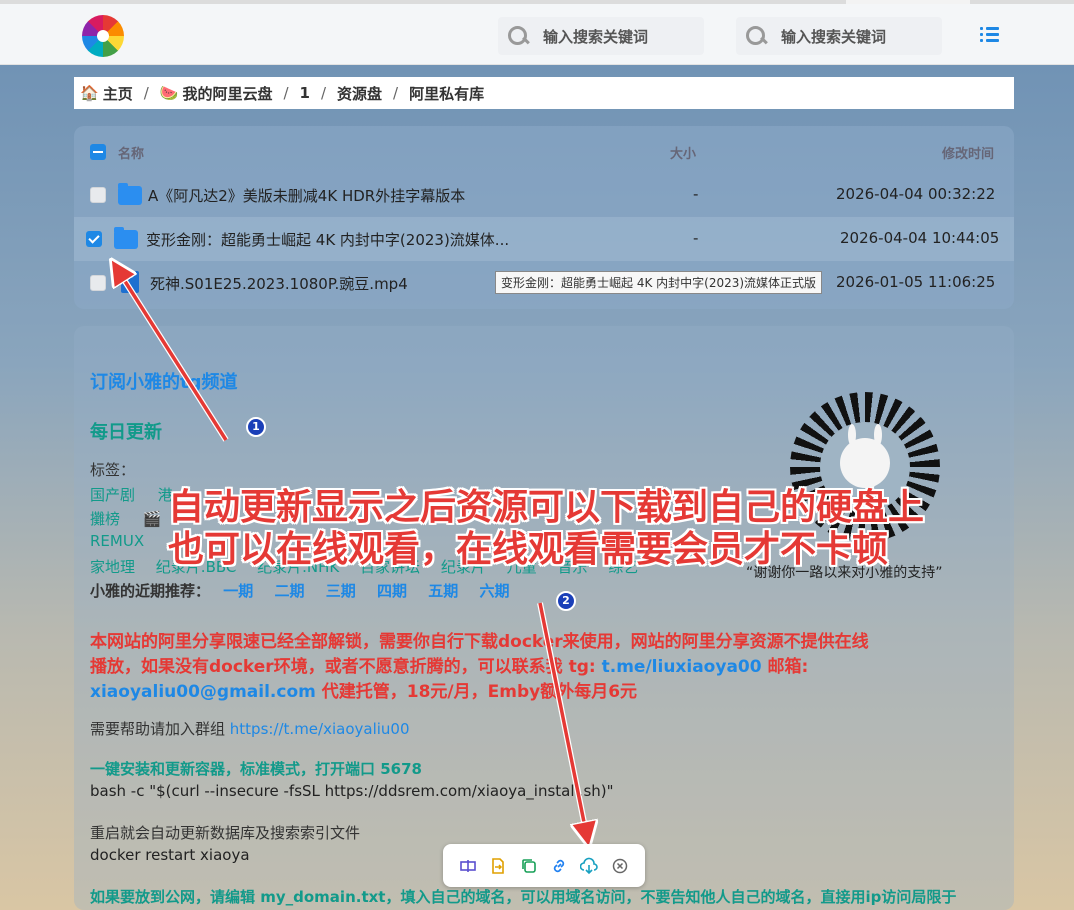 The height and width of the screenshot is (910, 1074). What do you see at coordinates (916, 282) in the screenshot?
I see `file-modified: 2026-01-05 11:06:25` at bounding box center [916, 282].